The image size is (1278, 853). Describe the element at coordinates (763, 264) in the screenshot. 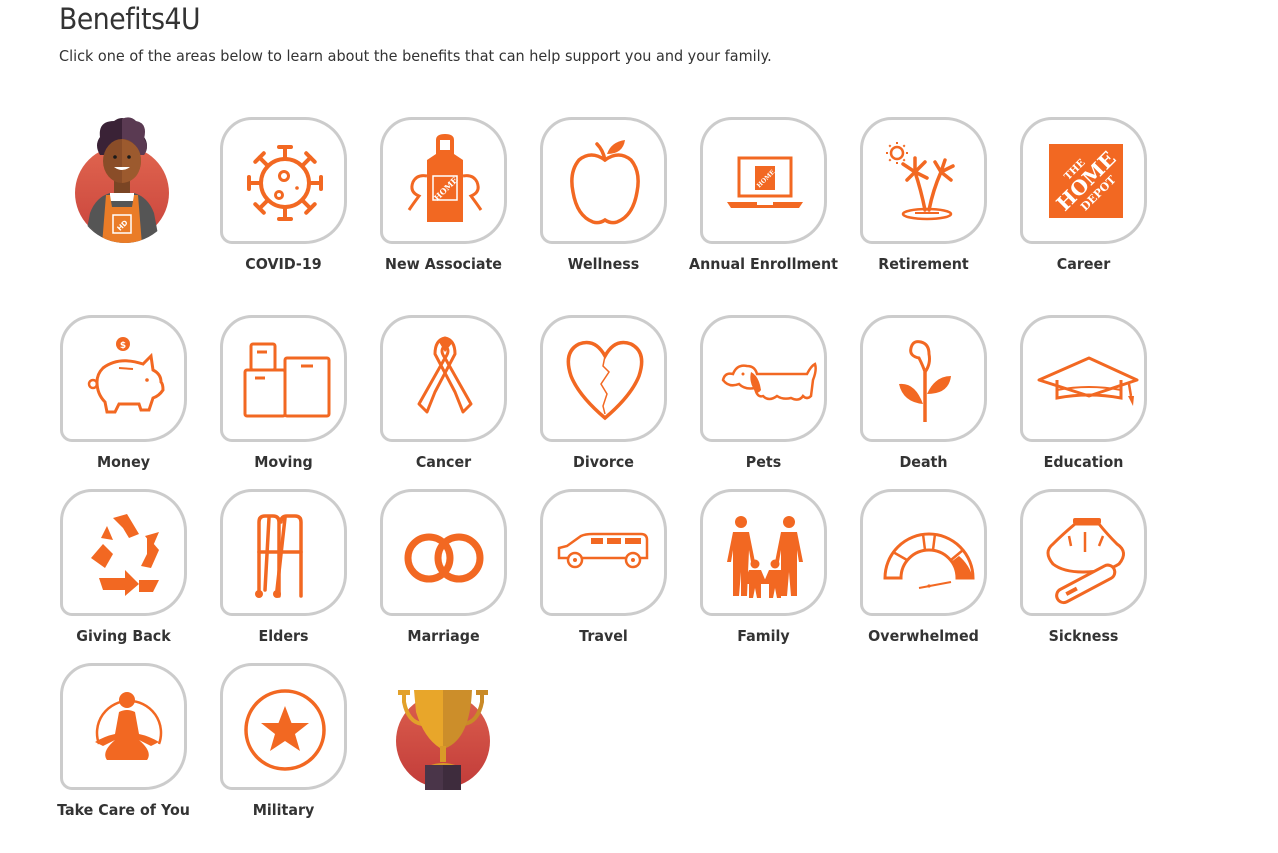

I see `benefit-tile-label: Annual Enrollment` at that location.